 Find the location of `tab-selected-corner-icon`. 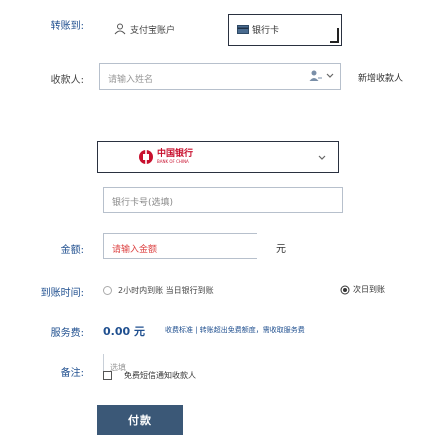

tab-selected-corner-icon is located at coordinates (334, 35).